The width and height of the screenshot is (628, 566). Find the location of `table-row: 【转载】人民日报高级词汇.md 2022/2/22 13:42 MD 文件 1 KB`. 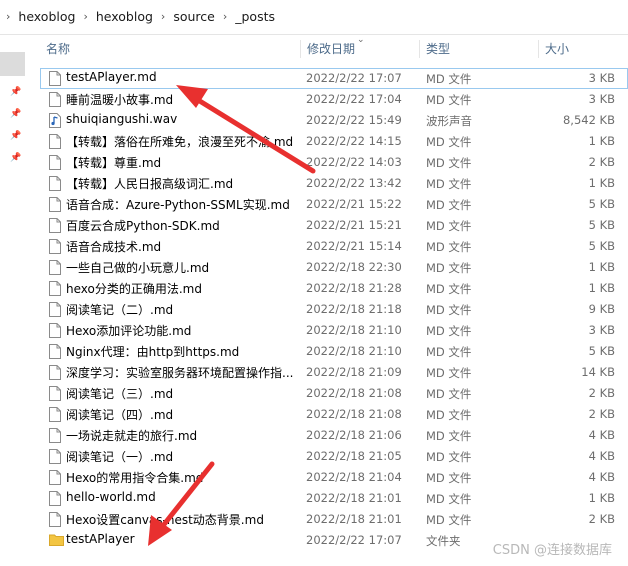

table-row: 【转载】人民日报高级词汇.md 2022/2/22 13:42 MD 文件 1 KB is located at coordinates (334, 183).